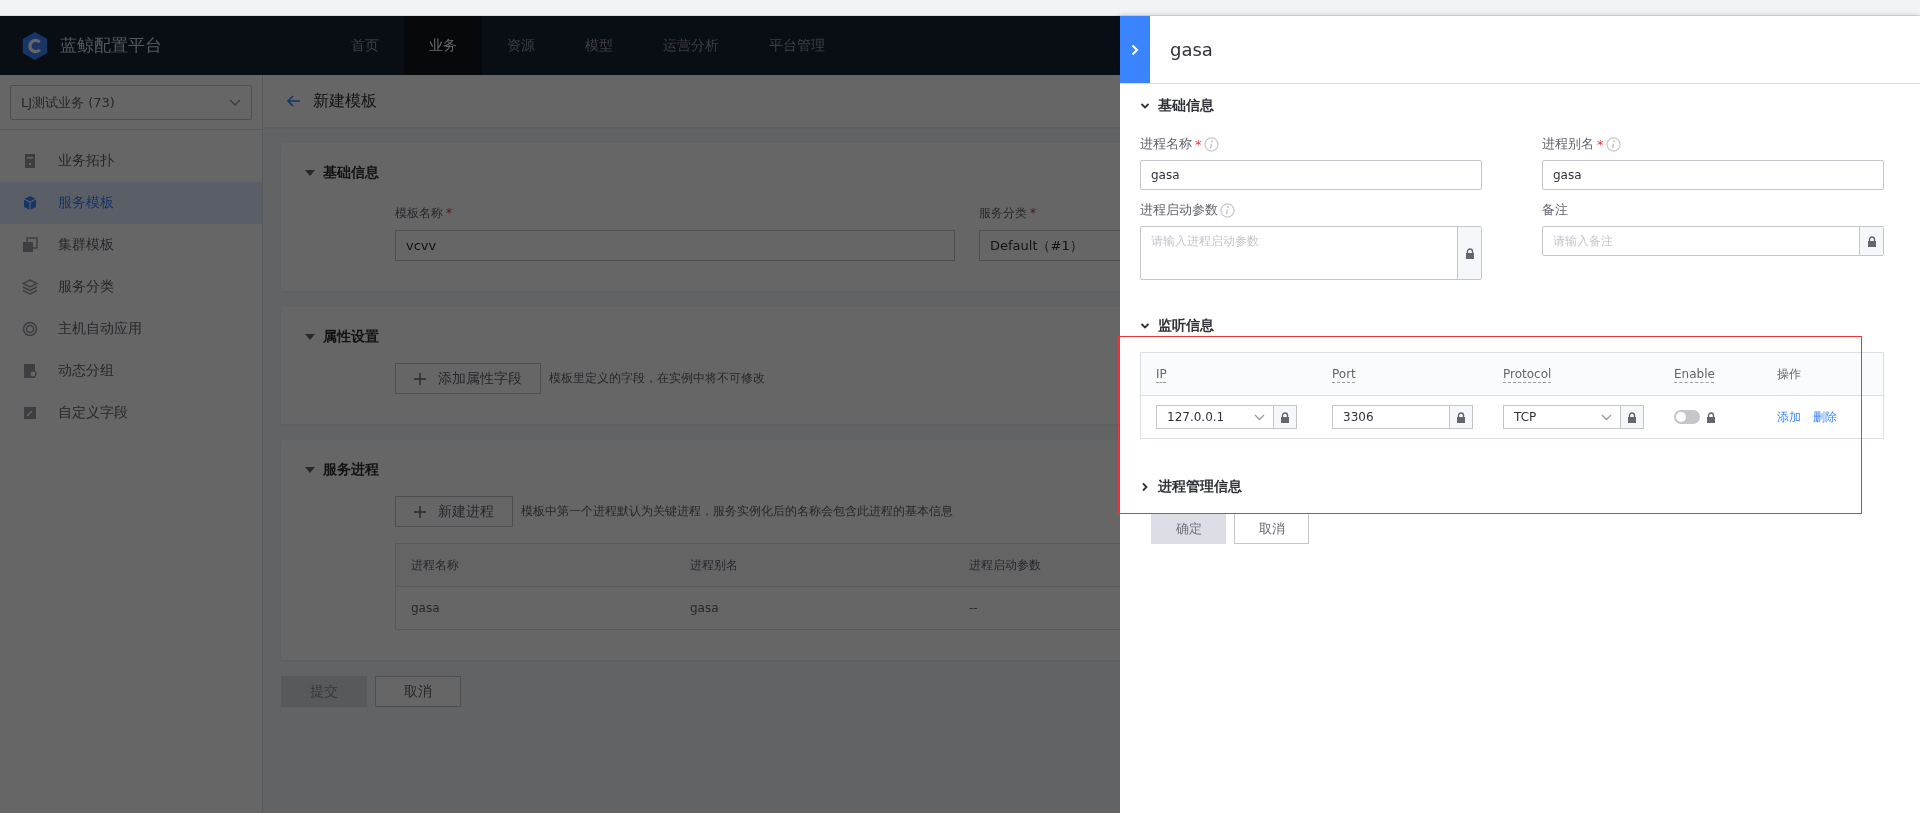 This screenshot has height=813, width=1920. Describe the element at coordinates (131, 329) in the screenshot. I see `sidebar-item: 主机自动应用` at that location.